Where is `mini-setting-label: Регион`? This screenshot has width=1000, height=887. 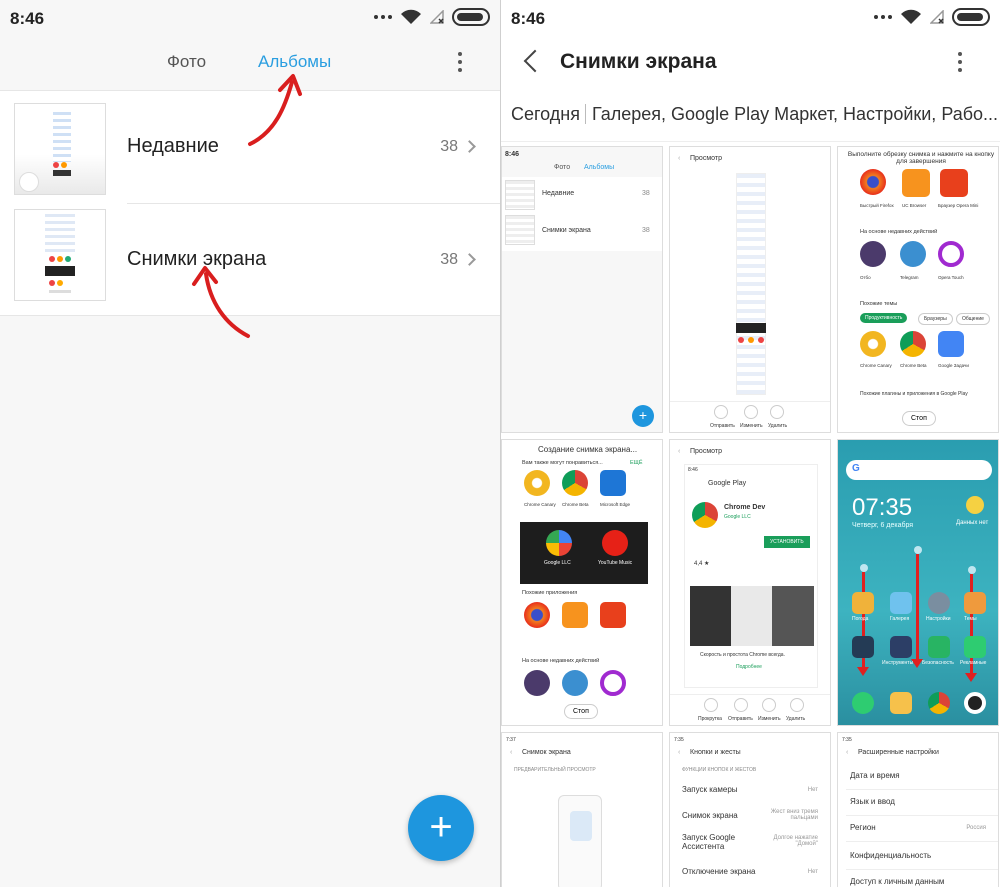
mini-setting-label: Регион is located at coordinates (863, 827).